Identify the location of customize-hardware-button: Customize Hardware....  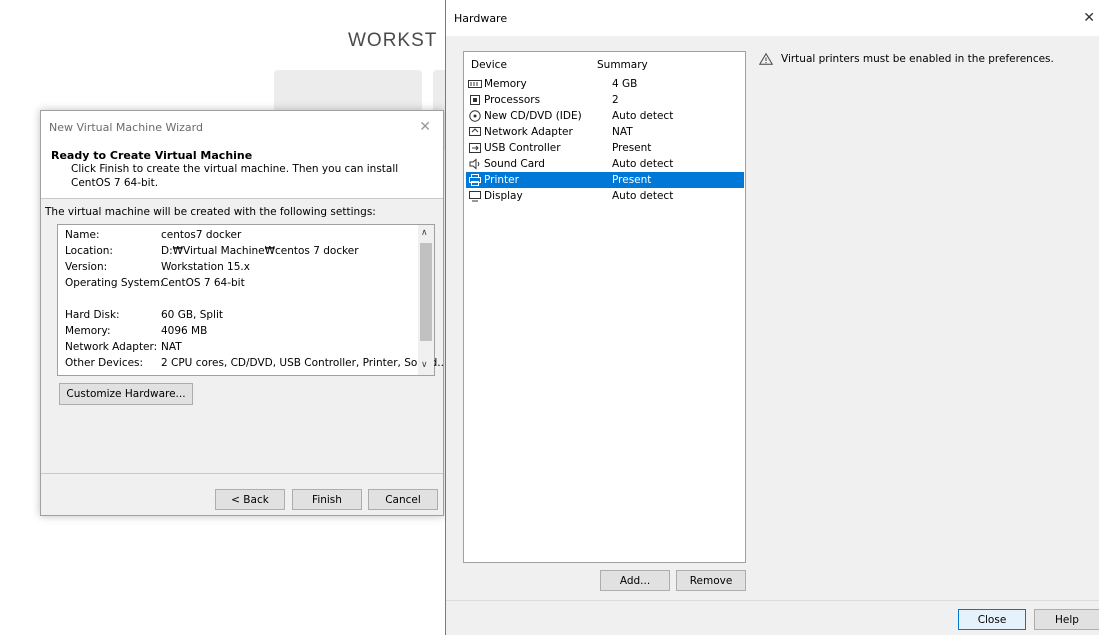
(126, 394).